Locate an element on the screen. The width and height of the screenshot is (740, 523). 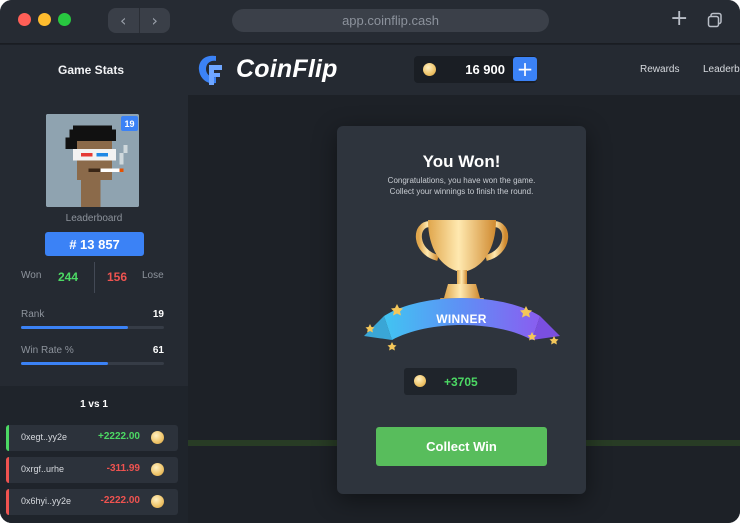
close-window-button is located at coordinates (24, 19).